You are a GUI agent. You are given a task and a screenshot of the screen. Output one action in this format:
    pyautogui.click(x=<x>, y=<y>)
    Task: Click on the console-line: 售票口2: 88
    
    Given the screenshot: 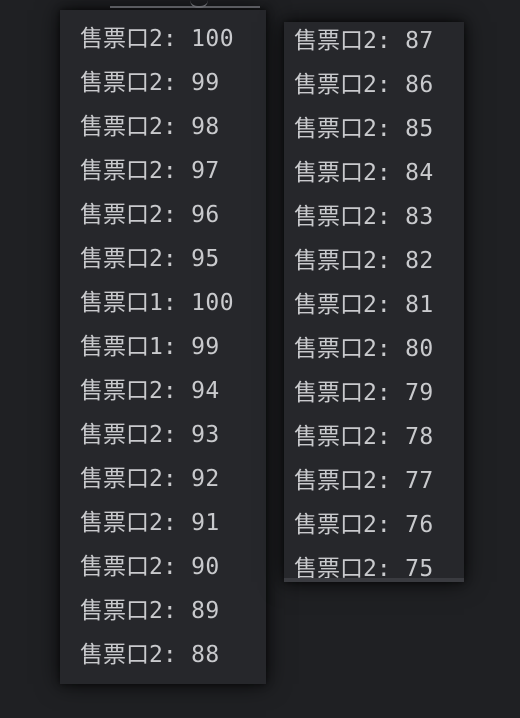 What is the action you would take?
    pyautogui.click(x=173, y=660)
    